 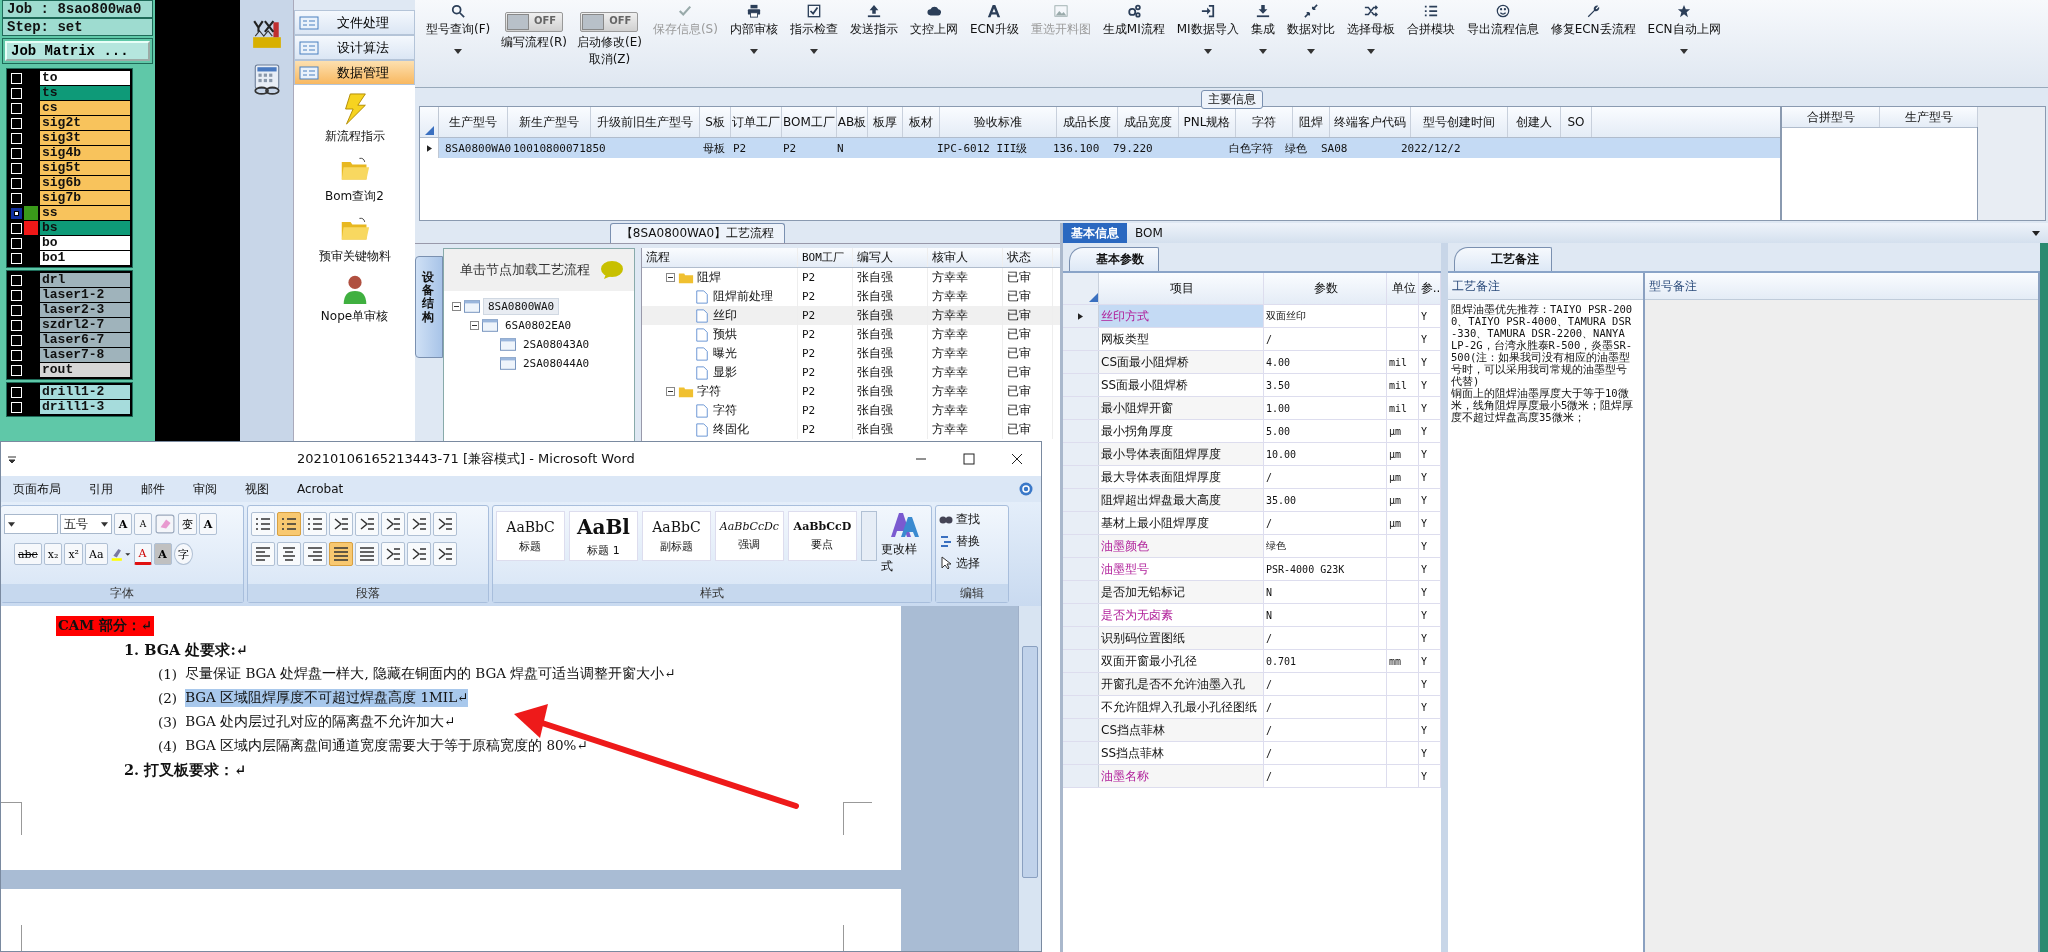 What do you see at coordinates (85, 392) in the screenshot?
I see `layer-name-cell: drill1-2` at bounding box center [85, 392].